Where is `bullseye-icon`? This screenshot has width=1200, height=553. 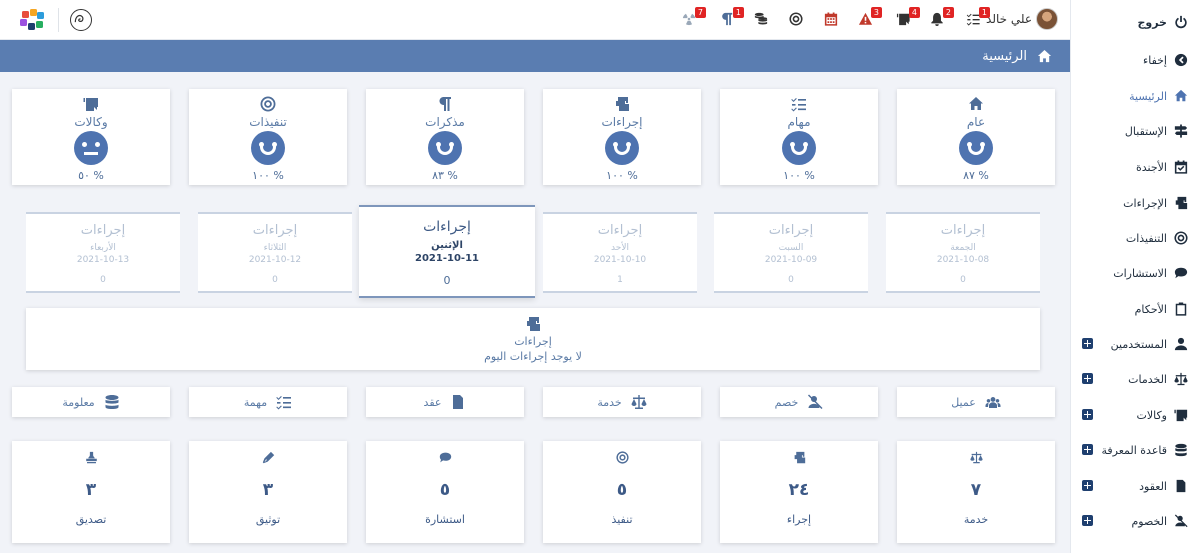 bullseye-icon is located at coordinates (797, 20).